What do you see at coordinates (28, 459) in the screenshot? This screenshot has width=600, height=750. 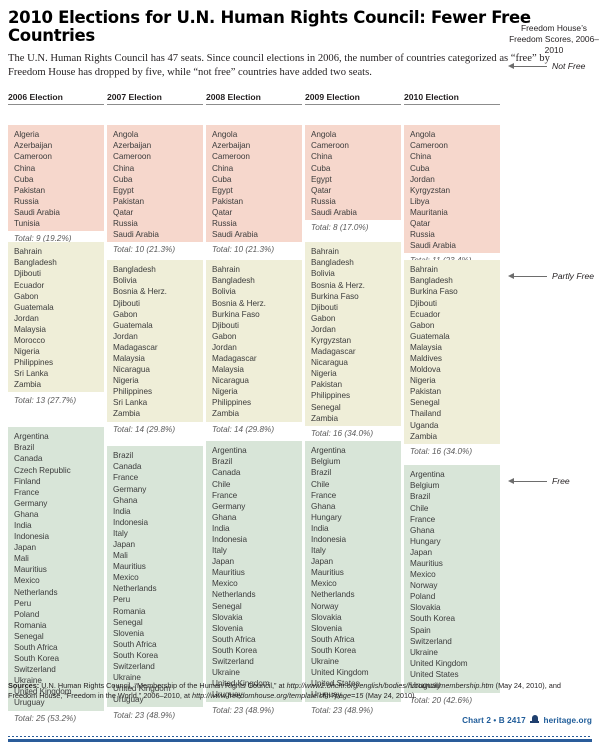 I see `country-name: Canada` at bounding box center [28, 459].